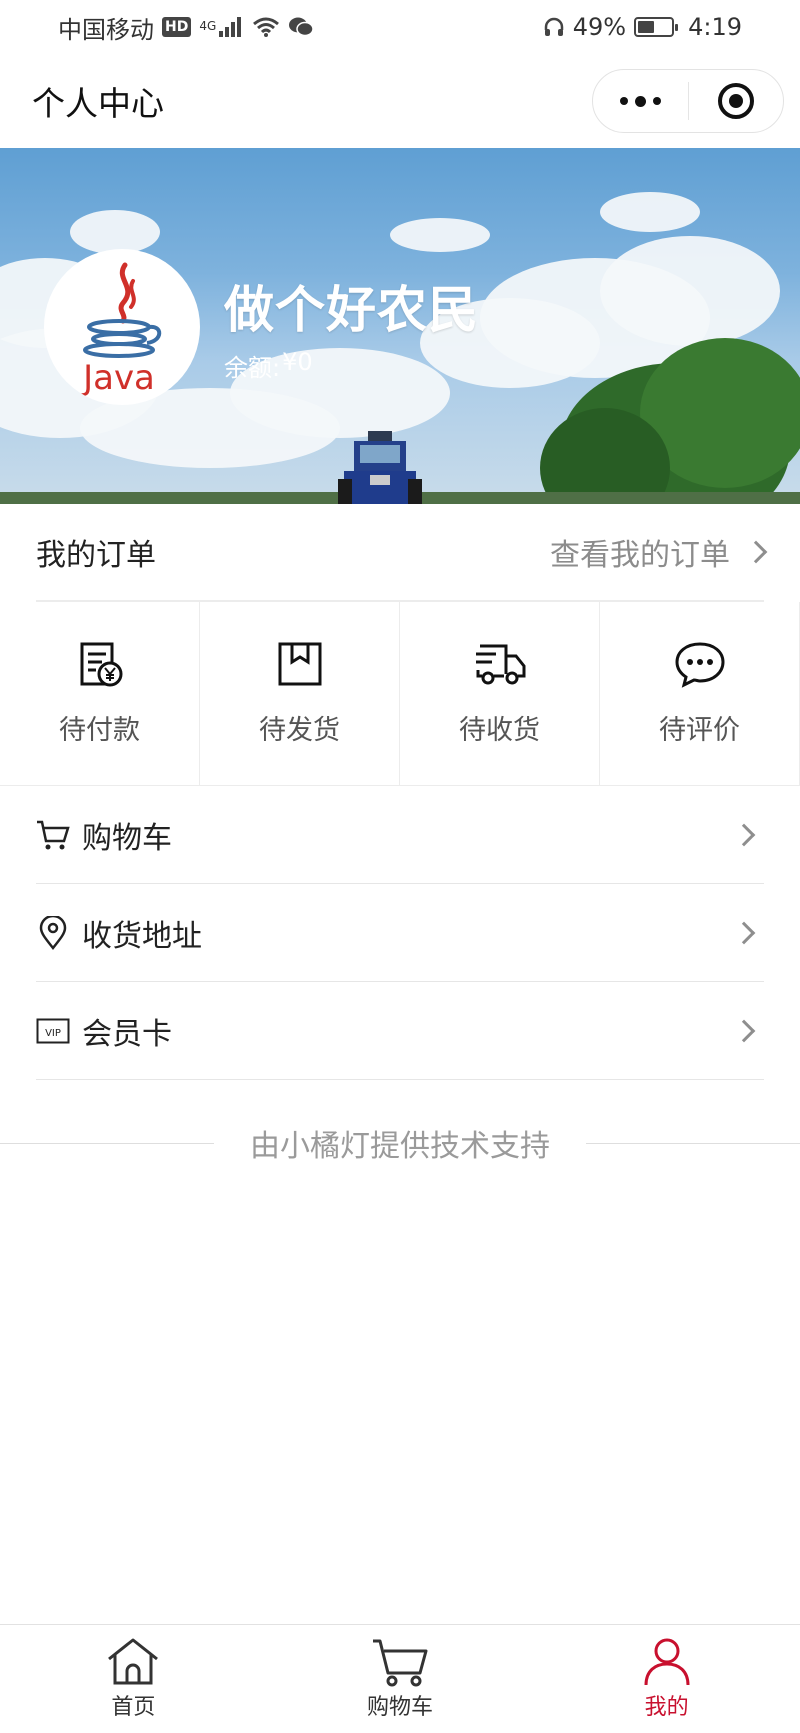 This screenshot has height=1733, width=800. I want to click on battery-icon, so click(656, 27).